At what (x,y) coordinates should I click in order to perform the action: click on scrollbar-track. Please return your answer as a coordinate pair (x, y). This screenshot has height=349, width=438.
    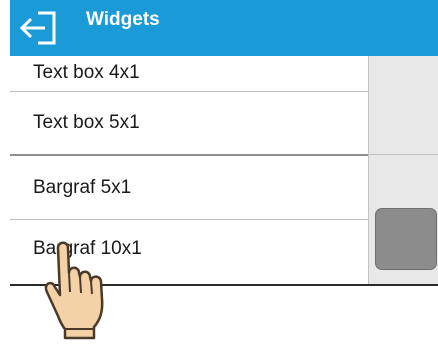
    Looking at the image, I should click on (403, 170).